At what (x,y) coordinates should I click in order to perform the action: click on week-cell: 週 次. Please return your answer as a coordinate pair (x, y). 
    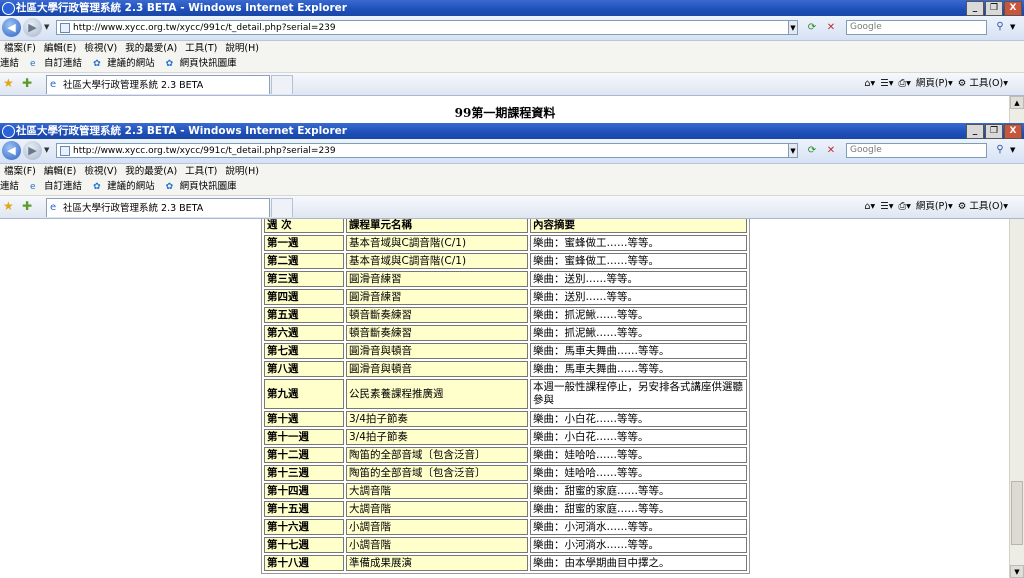
    Looking at the image, I should click on (304, 226).